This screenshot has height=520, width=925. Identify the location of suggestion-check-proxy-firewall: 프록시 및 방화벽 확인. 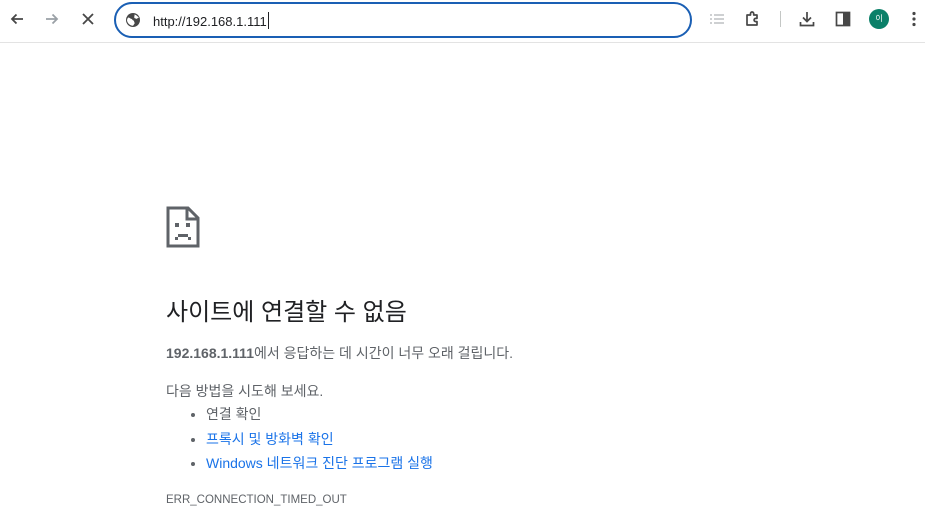
(319, 439).